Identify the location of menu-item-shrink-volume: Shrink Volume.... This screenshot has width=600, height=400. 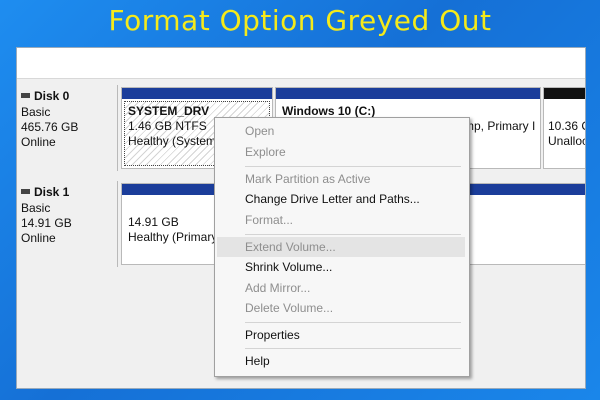
(341, 267).